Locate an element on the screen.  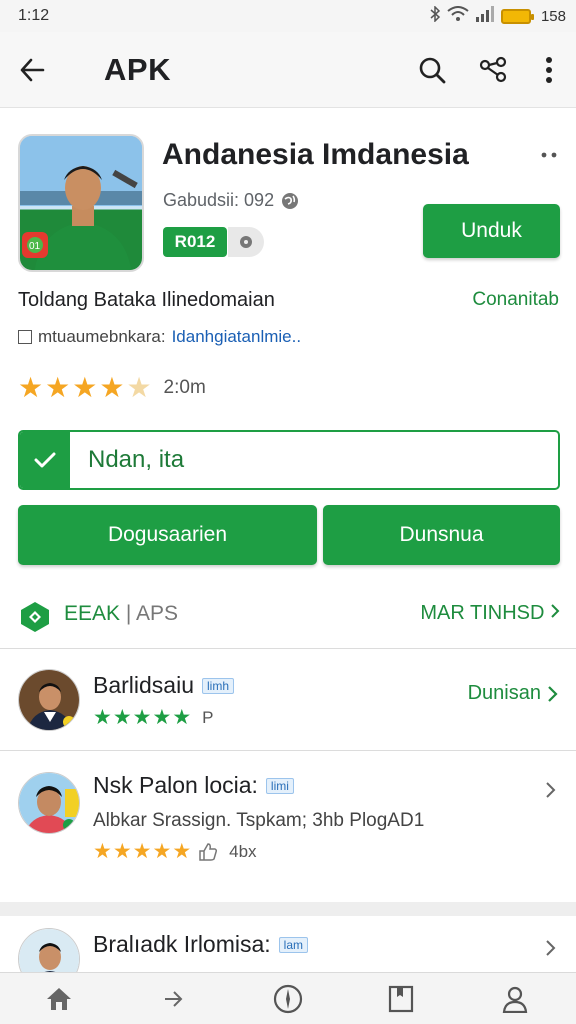
item-badge: limh is located at coordinates (218, 685).